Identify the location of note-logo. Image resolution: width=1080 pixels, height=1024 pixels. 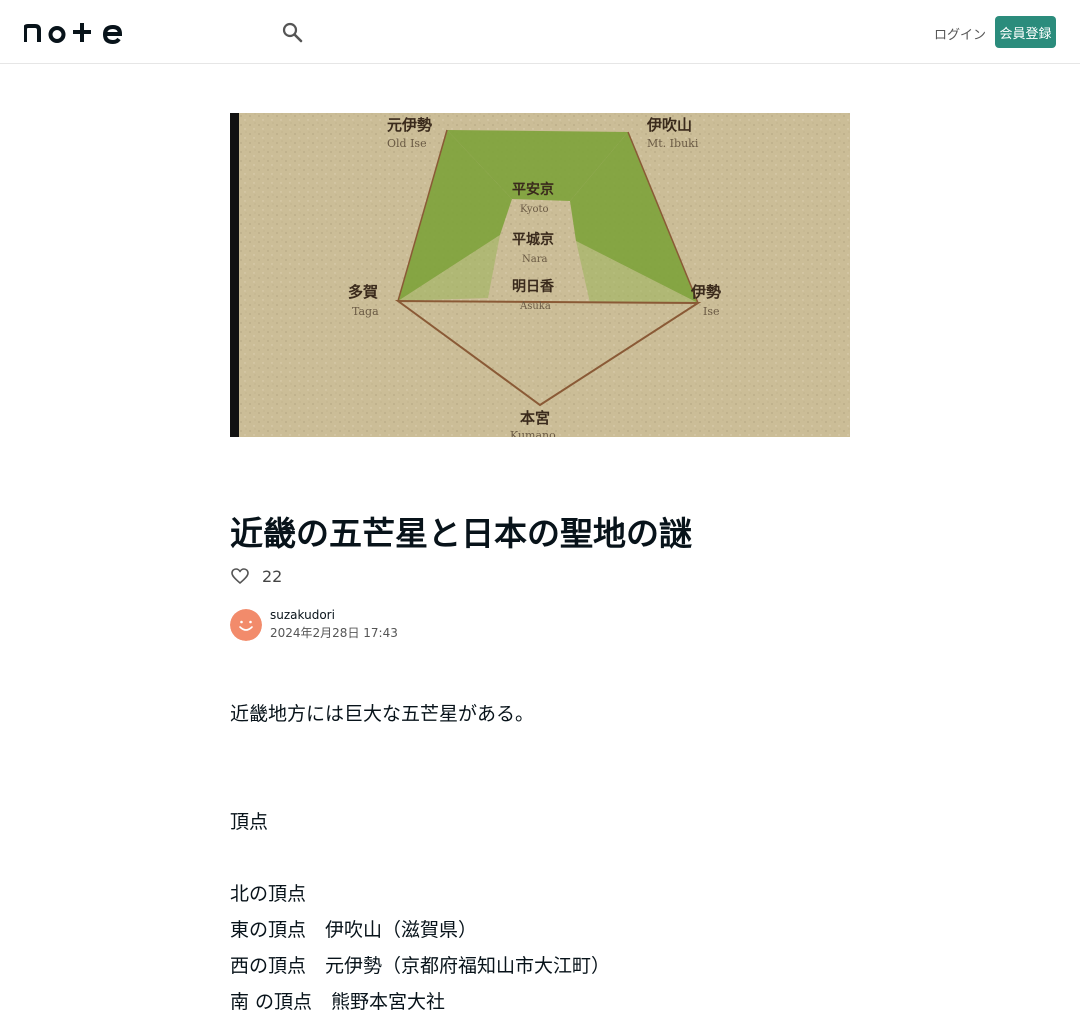
(73, 32).